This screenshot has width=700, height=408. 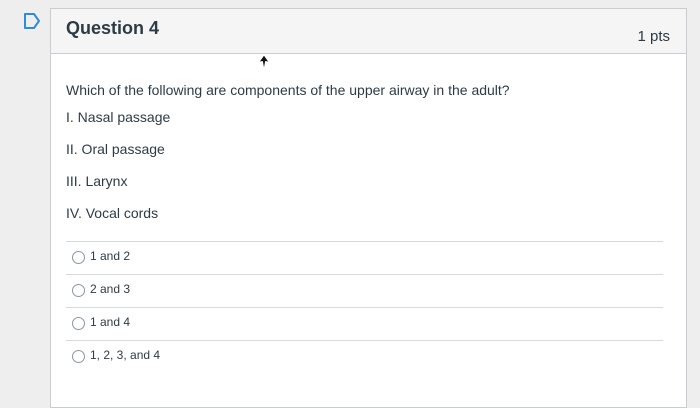 What do you see at coordinates (125, 355) in the screenshot?
I see `answer-label: 1, 2, 3, and 4` at bounding box center [125, 355].